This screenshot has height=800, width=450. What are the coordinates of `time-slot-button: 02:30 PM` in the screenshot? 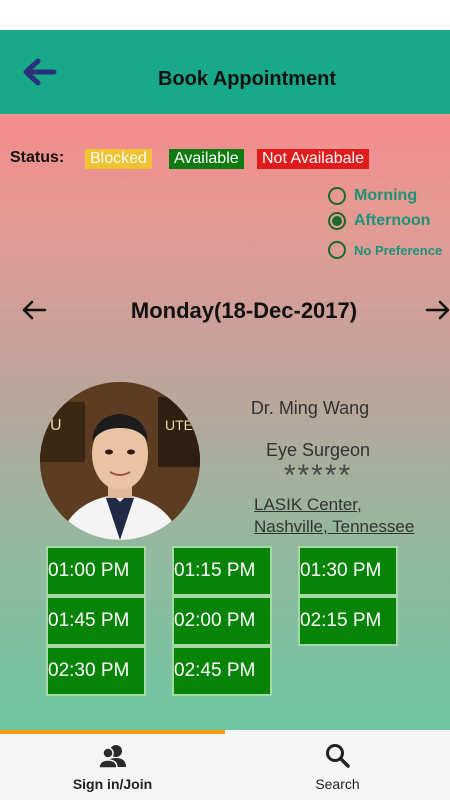 It's located at (96, 671).